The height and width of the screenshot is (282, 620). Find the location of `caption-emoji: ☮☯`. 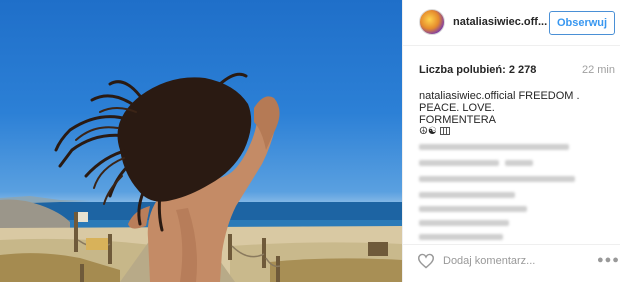

caption-emoji: ☮☯ is located at coordinates (434, 131).